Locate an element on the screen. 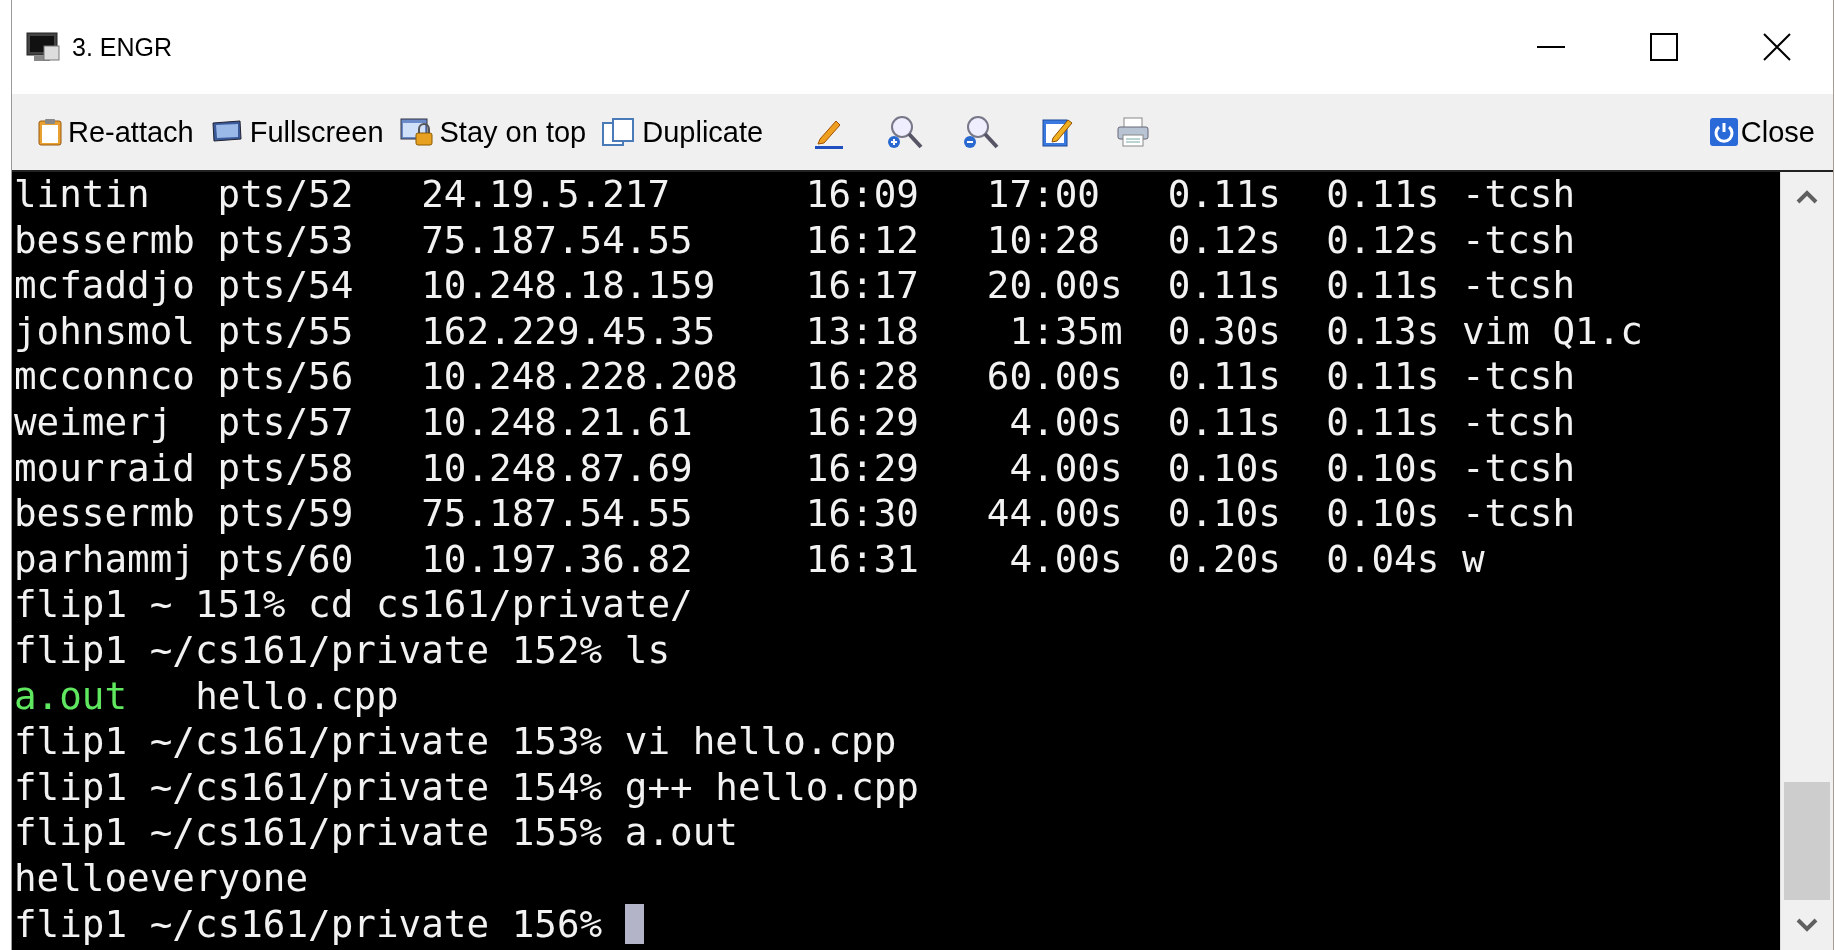 The width and height of the screenshot is (1835, 950). window-lock-icon is located at coordinates (416, 132).